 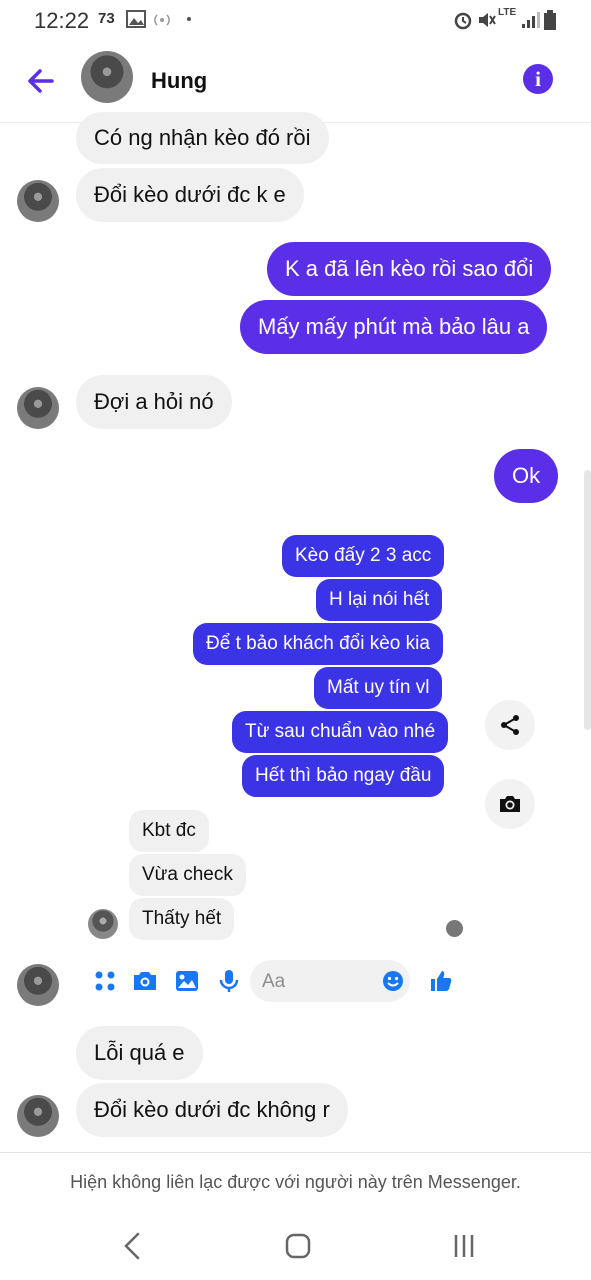 What do you see at coordinates (274, 981) in the screenshot?
I see `message-input-placeholder: Aa` at bounding box center [274, 981].